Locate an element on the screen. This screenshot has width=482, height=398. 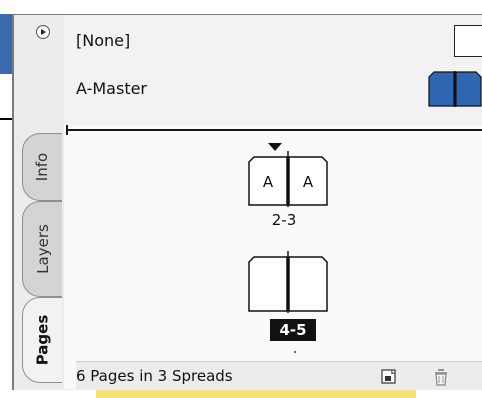
tab-pages-label: Pages is located at coordinates (42, 340).